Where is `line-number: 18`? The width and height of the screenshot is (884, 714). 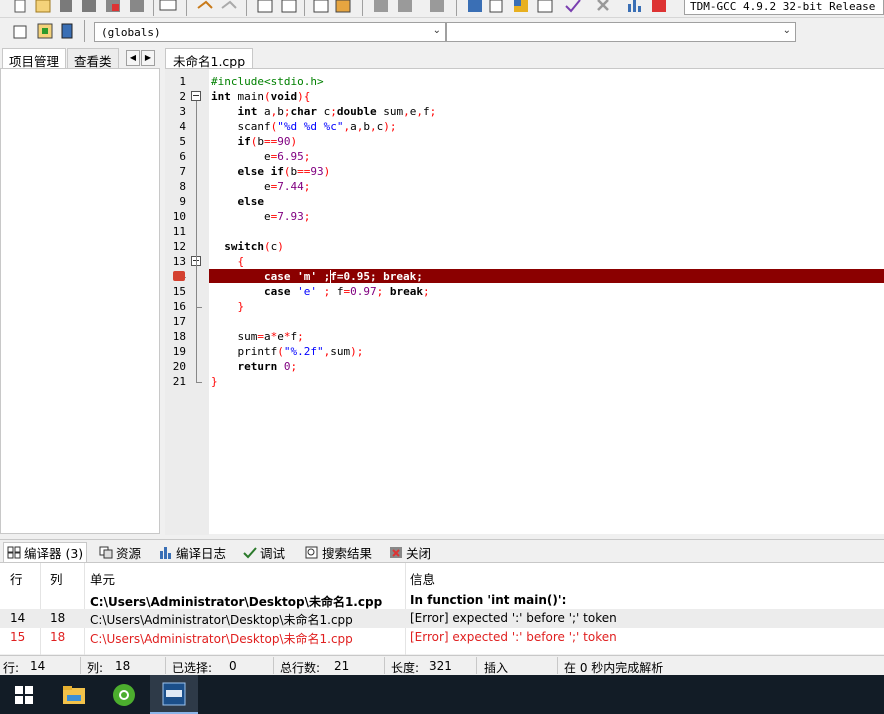 line-number: 18 is located at coordinates (179, 336).